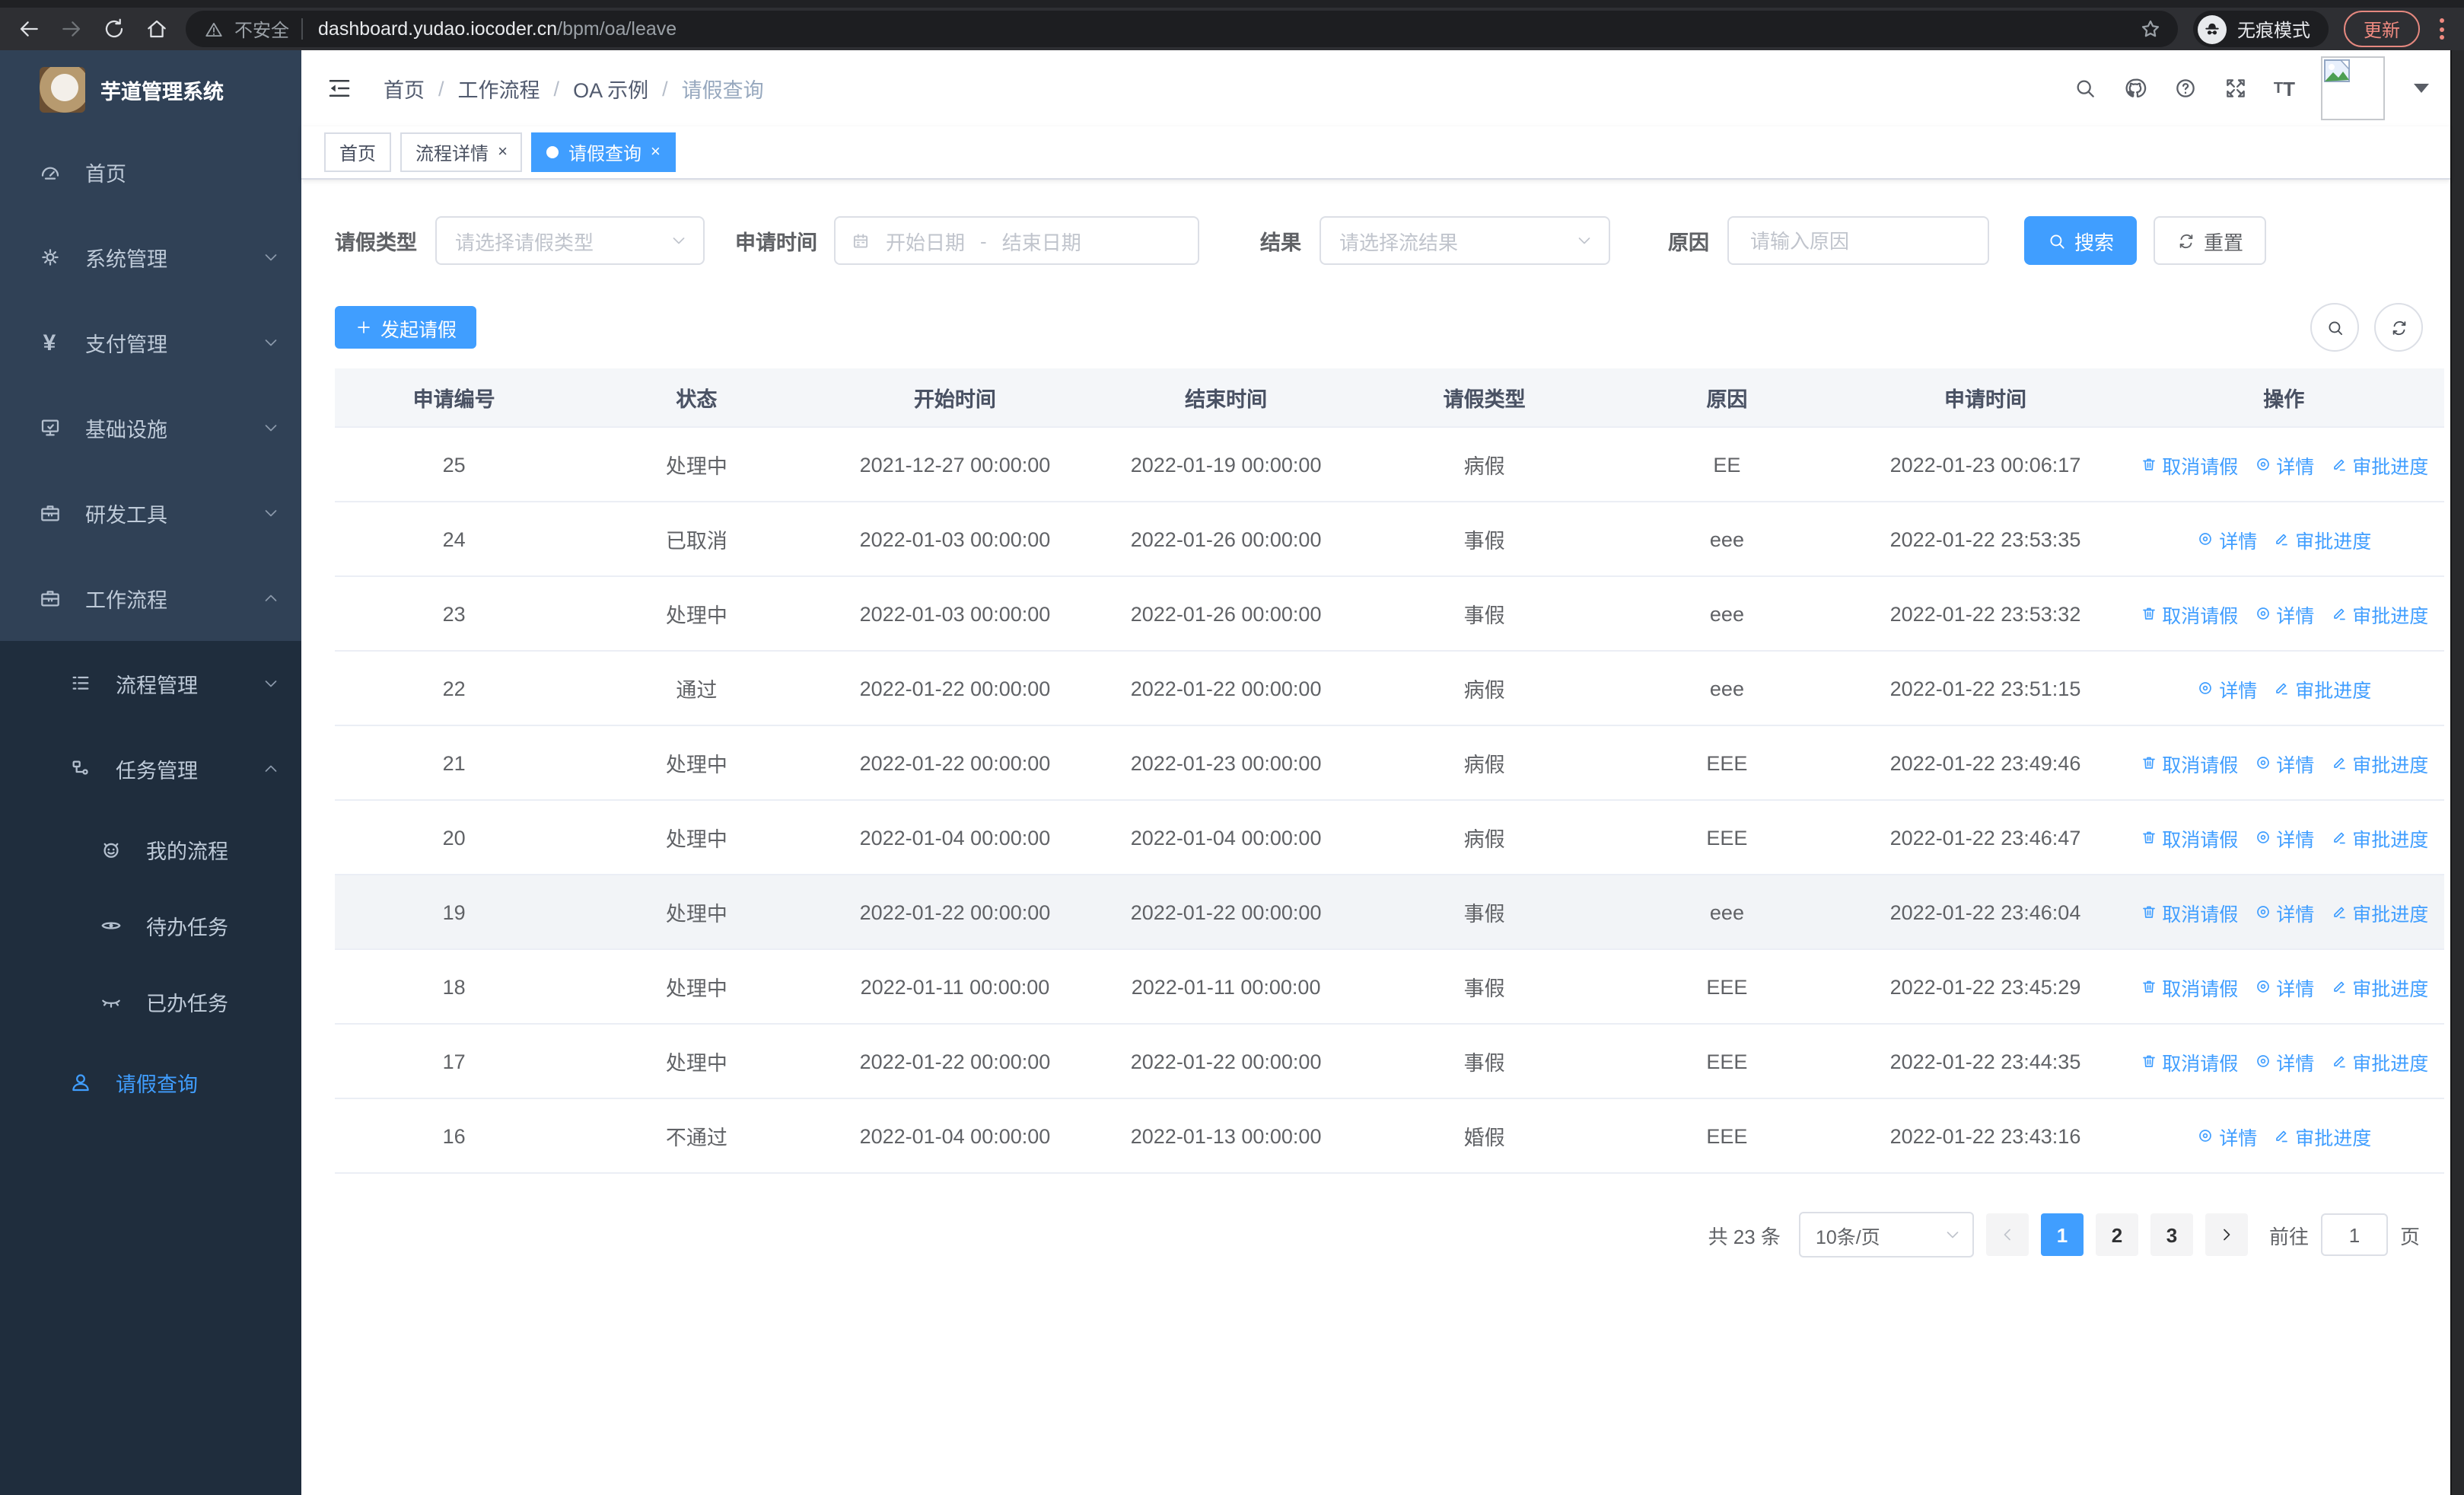 This screenshot has height=1495, width=2464. I want to click on breadcrumb-home: 首页, so click(404, 89).